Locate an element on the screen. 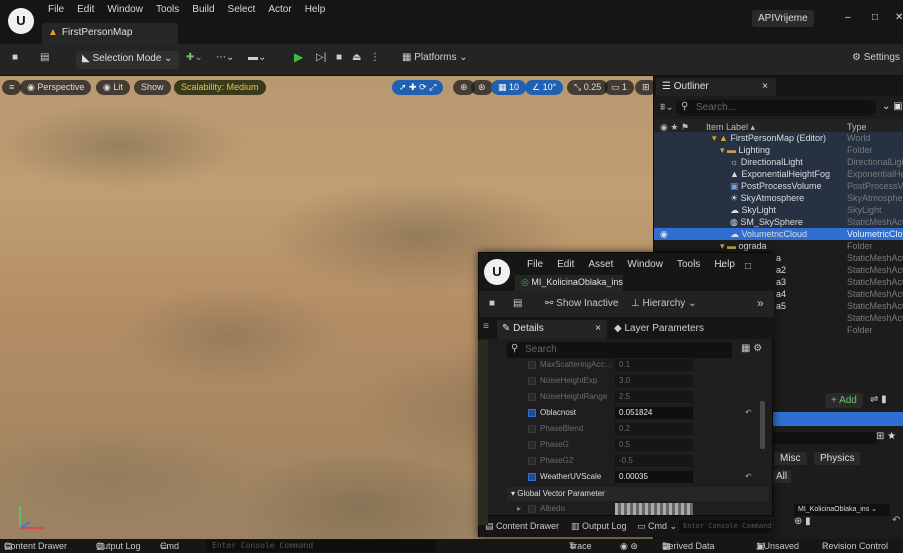  tree-row-actor: ▣ PostProcessVolume PostProcessVolume is located at coordinates (778, 186).